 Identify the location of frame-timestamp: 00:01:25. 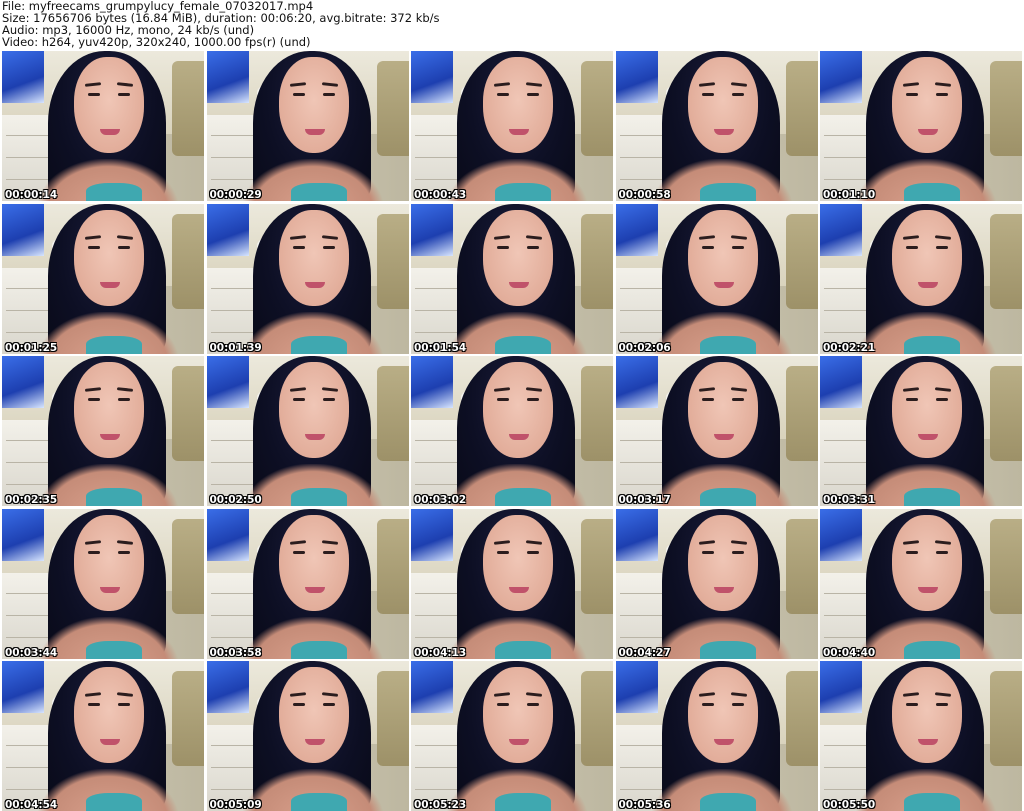
(31, 347).